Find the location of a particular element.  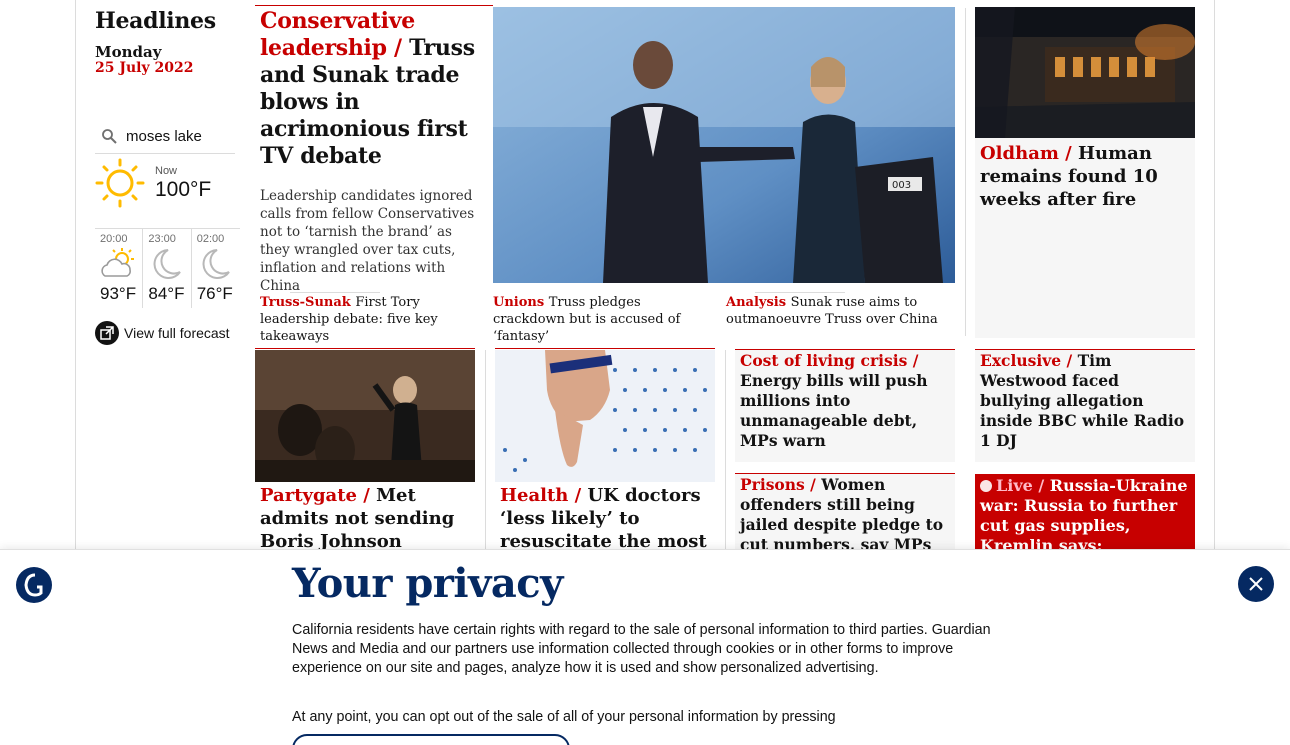

now-label: Now is located at coordinates (166, 171).